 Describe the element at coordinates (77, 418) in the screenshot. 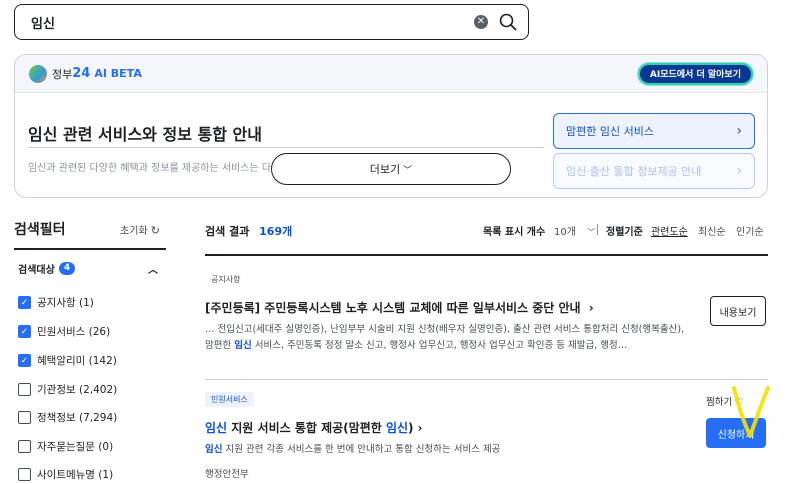

I see `filter-option-label: 정책정보 (7,294)` at that location.